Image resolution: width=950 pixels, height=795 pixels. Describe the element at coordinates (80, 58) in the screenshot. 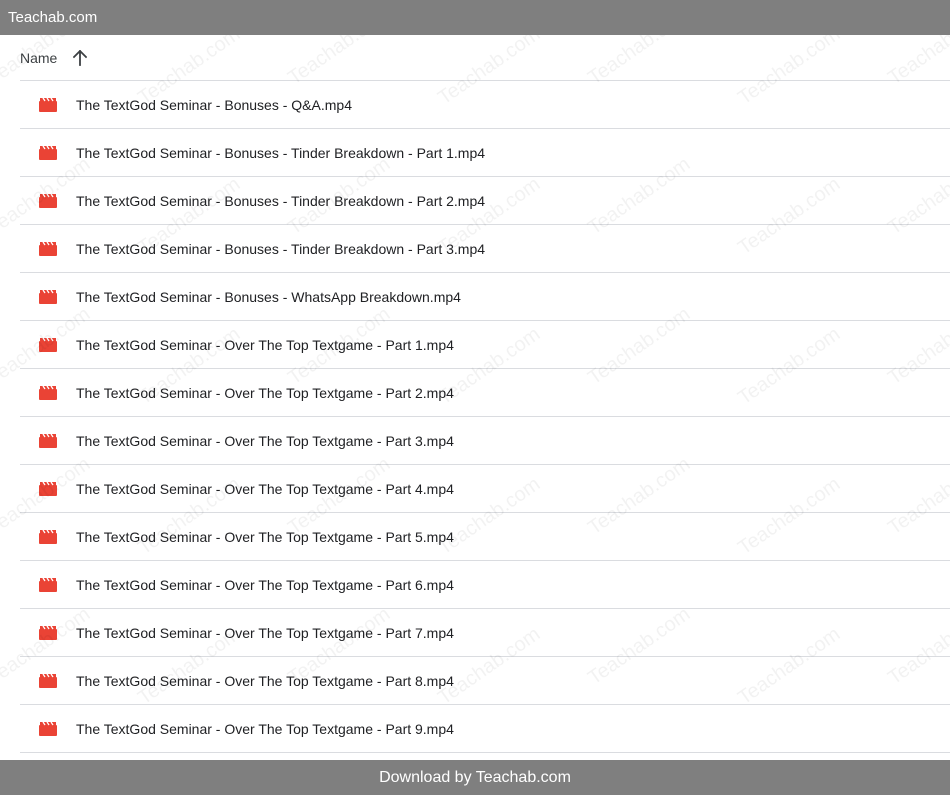

I see `arrow-up-icon` at that location.